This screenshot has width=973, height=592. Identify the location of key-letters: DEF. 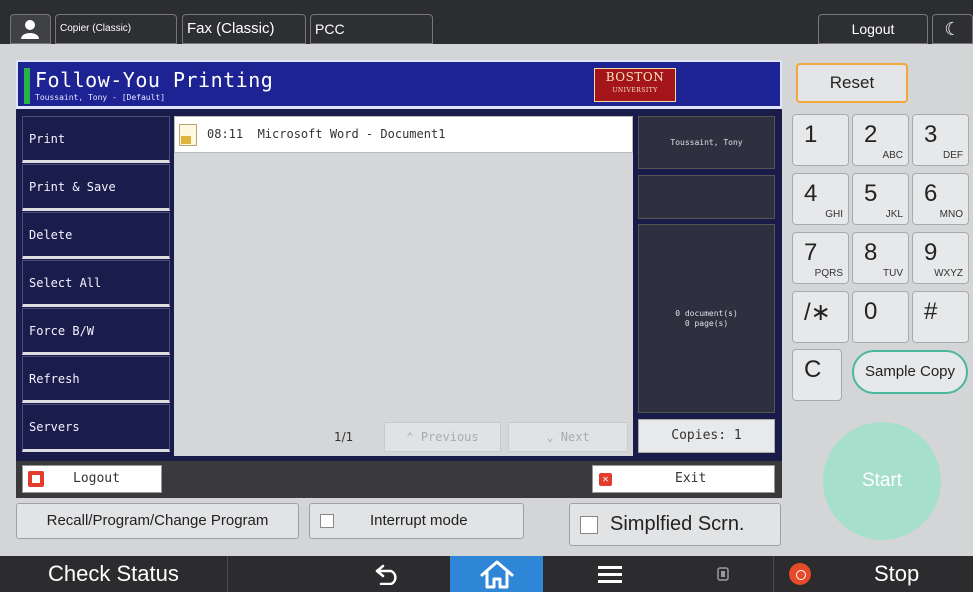
(953, 155).